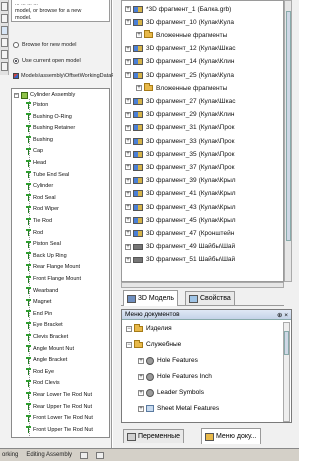 The image size is (320, 461). I want to click on tree-part-item: Piston, so click(37, 105).